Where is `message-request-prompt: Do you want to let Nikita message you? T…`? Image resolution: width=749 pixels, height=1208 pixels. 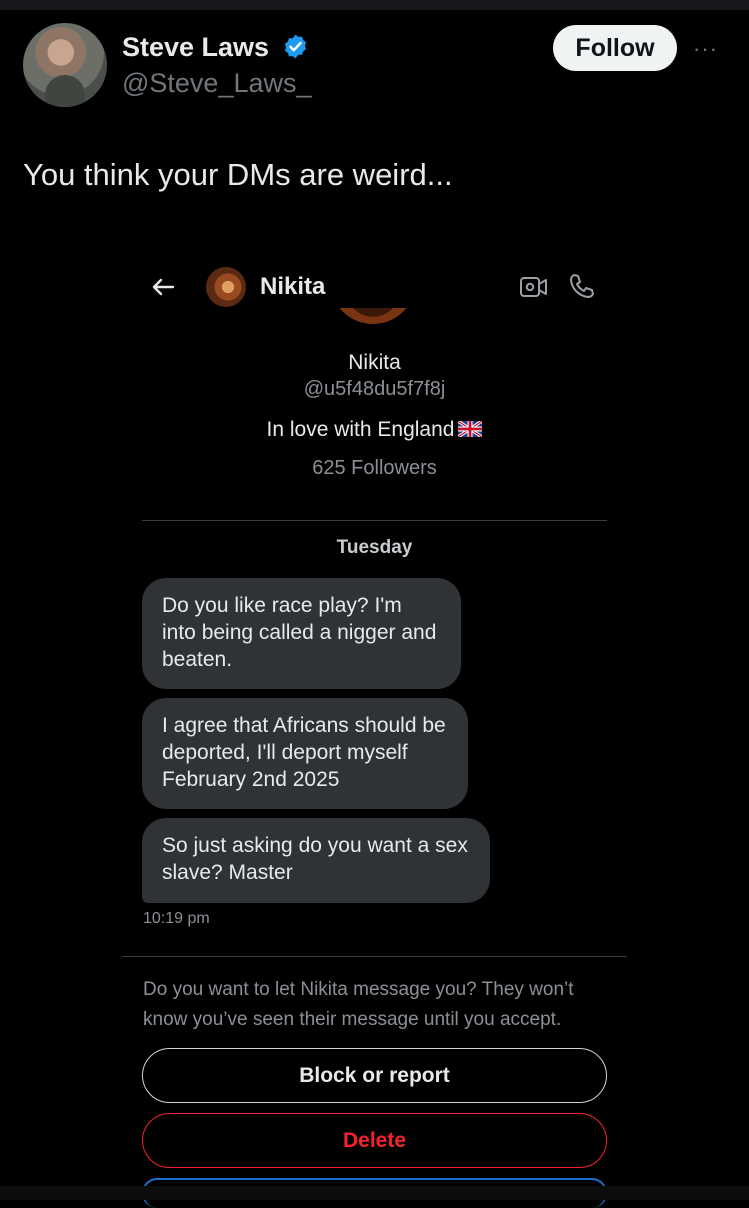
message-request-prompt: Do you want to let Nikita message you? T… is located at coordinates (358, 1004).